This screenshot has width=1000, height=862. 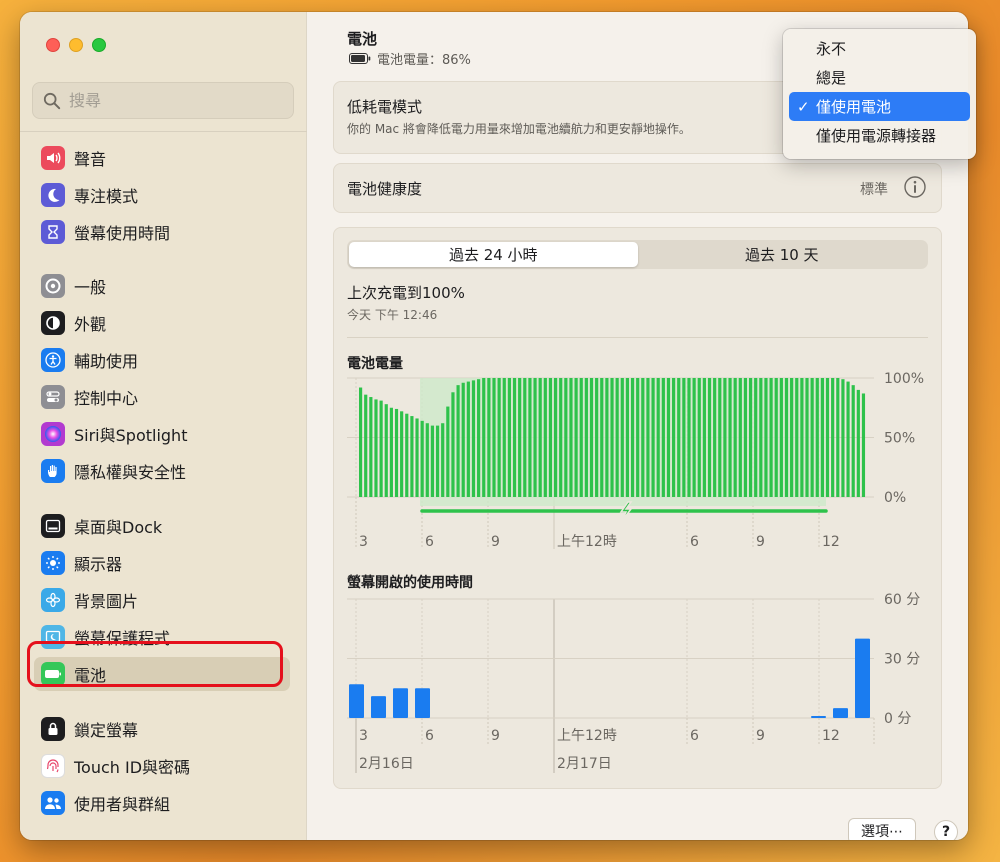 I want to click on battery-health-label: 電池健康度, so click(x=385, y=189).